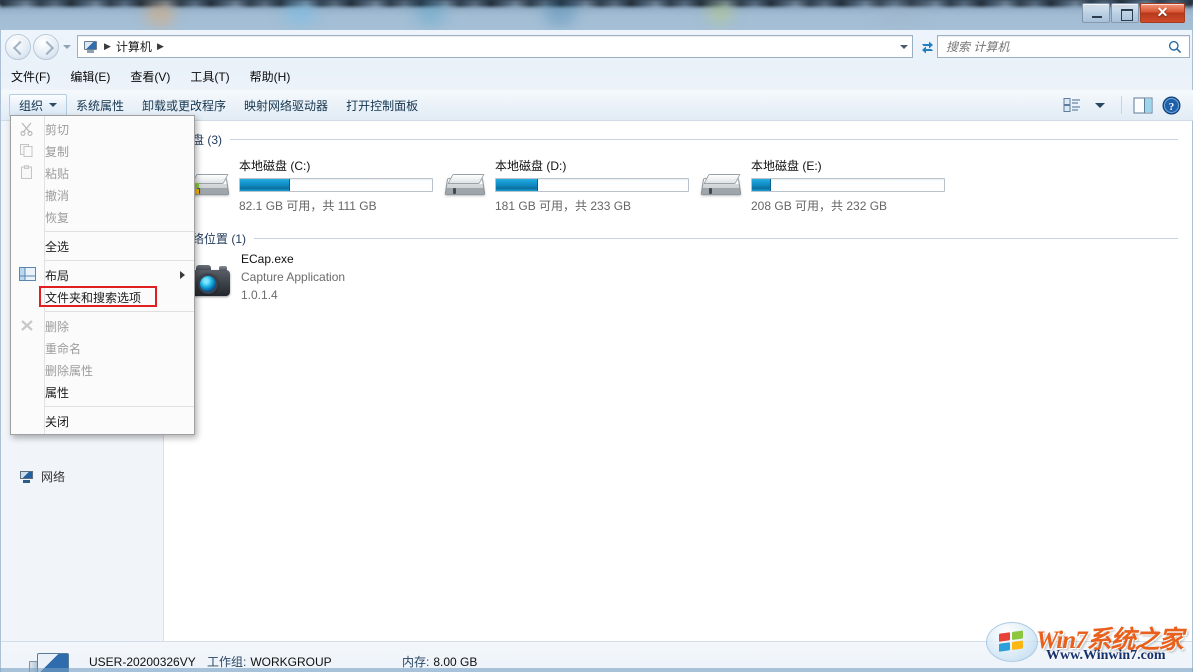 The height and width of the screenshot is (672, 1193). Describe the element at coordinates (1121, 105) in the screenshot. I see `toolbar-divider` at that location.